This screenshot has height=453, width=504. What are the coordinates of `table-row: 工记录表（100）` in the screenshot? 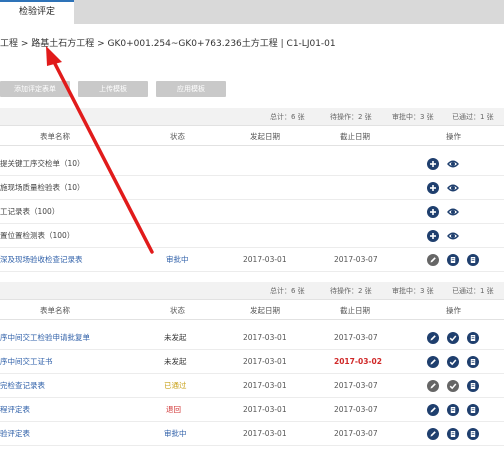 It's located at (252, 212).